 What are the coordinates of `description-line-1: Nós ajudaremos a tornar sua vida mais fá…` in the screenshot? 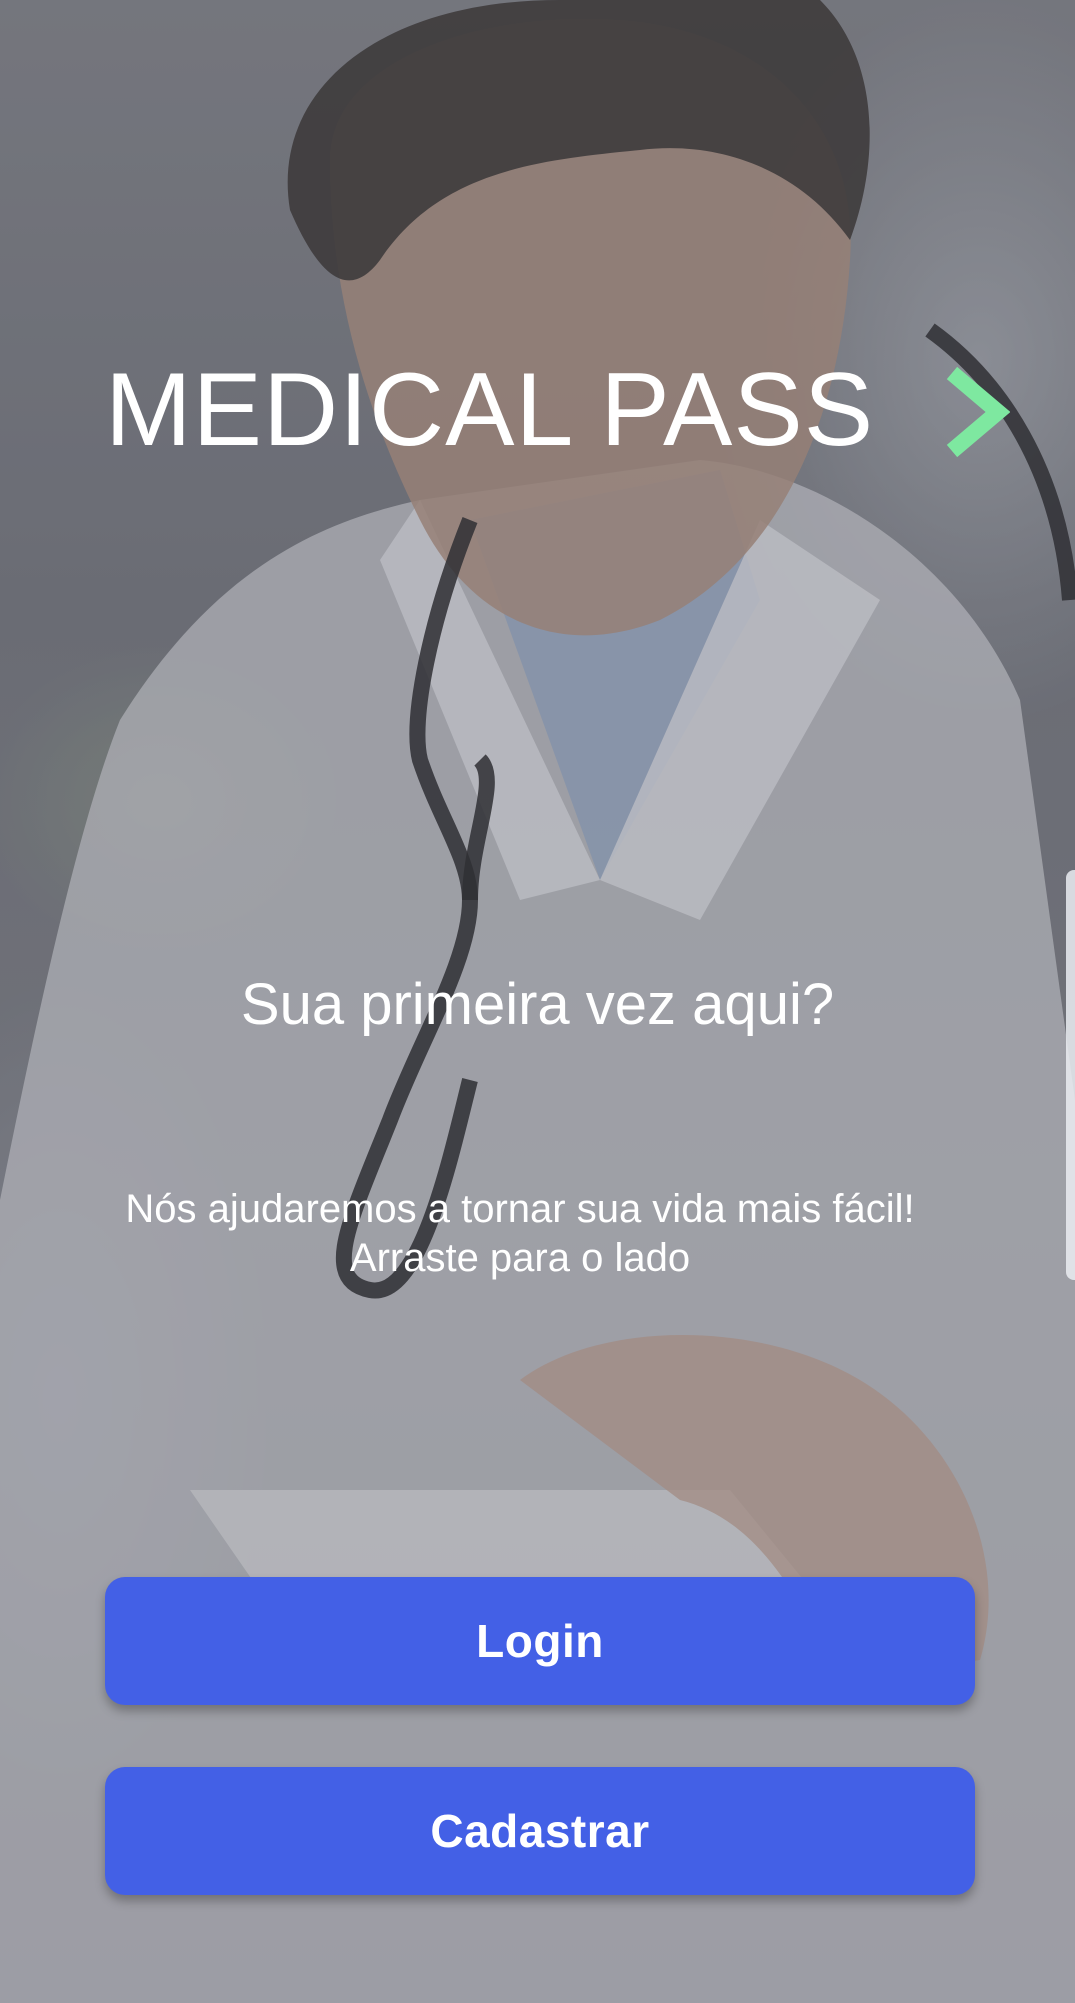 It's located at (520, 1209).